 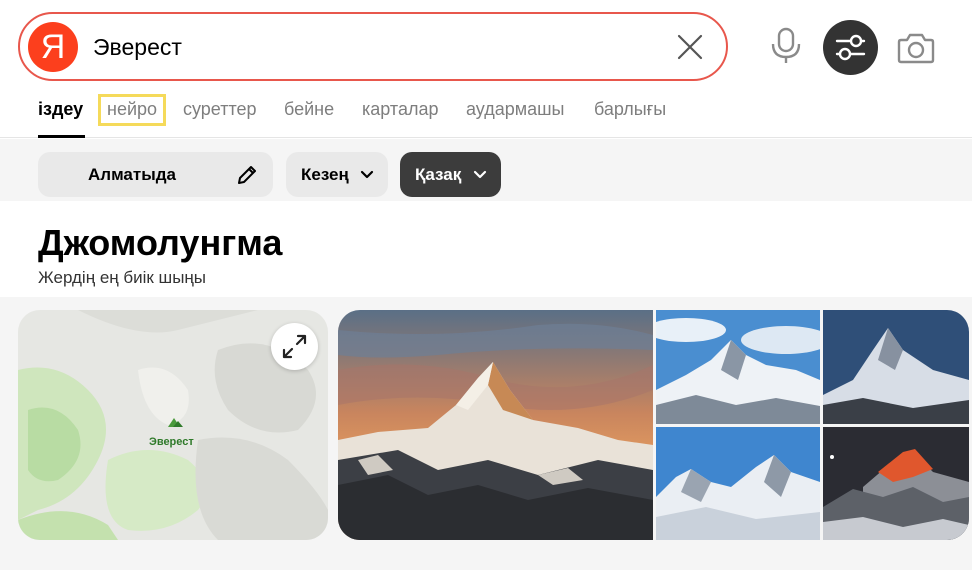 I want to click on entity-title: Джомолунгма, so click(x=160, y=243).